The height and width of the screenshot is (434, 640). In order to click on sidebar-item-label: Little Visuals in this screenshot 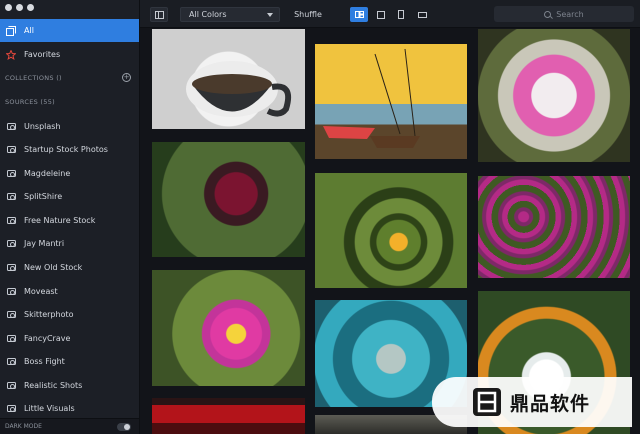, I will do `click(49, 408)`.